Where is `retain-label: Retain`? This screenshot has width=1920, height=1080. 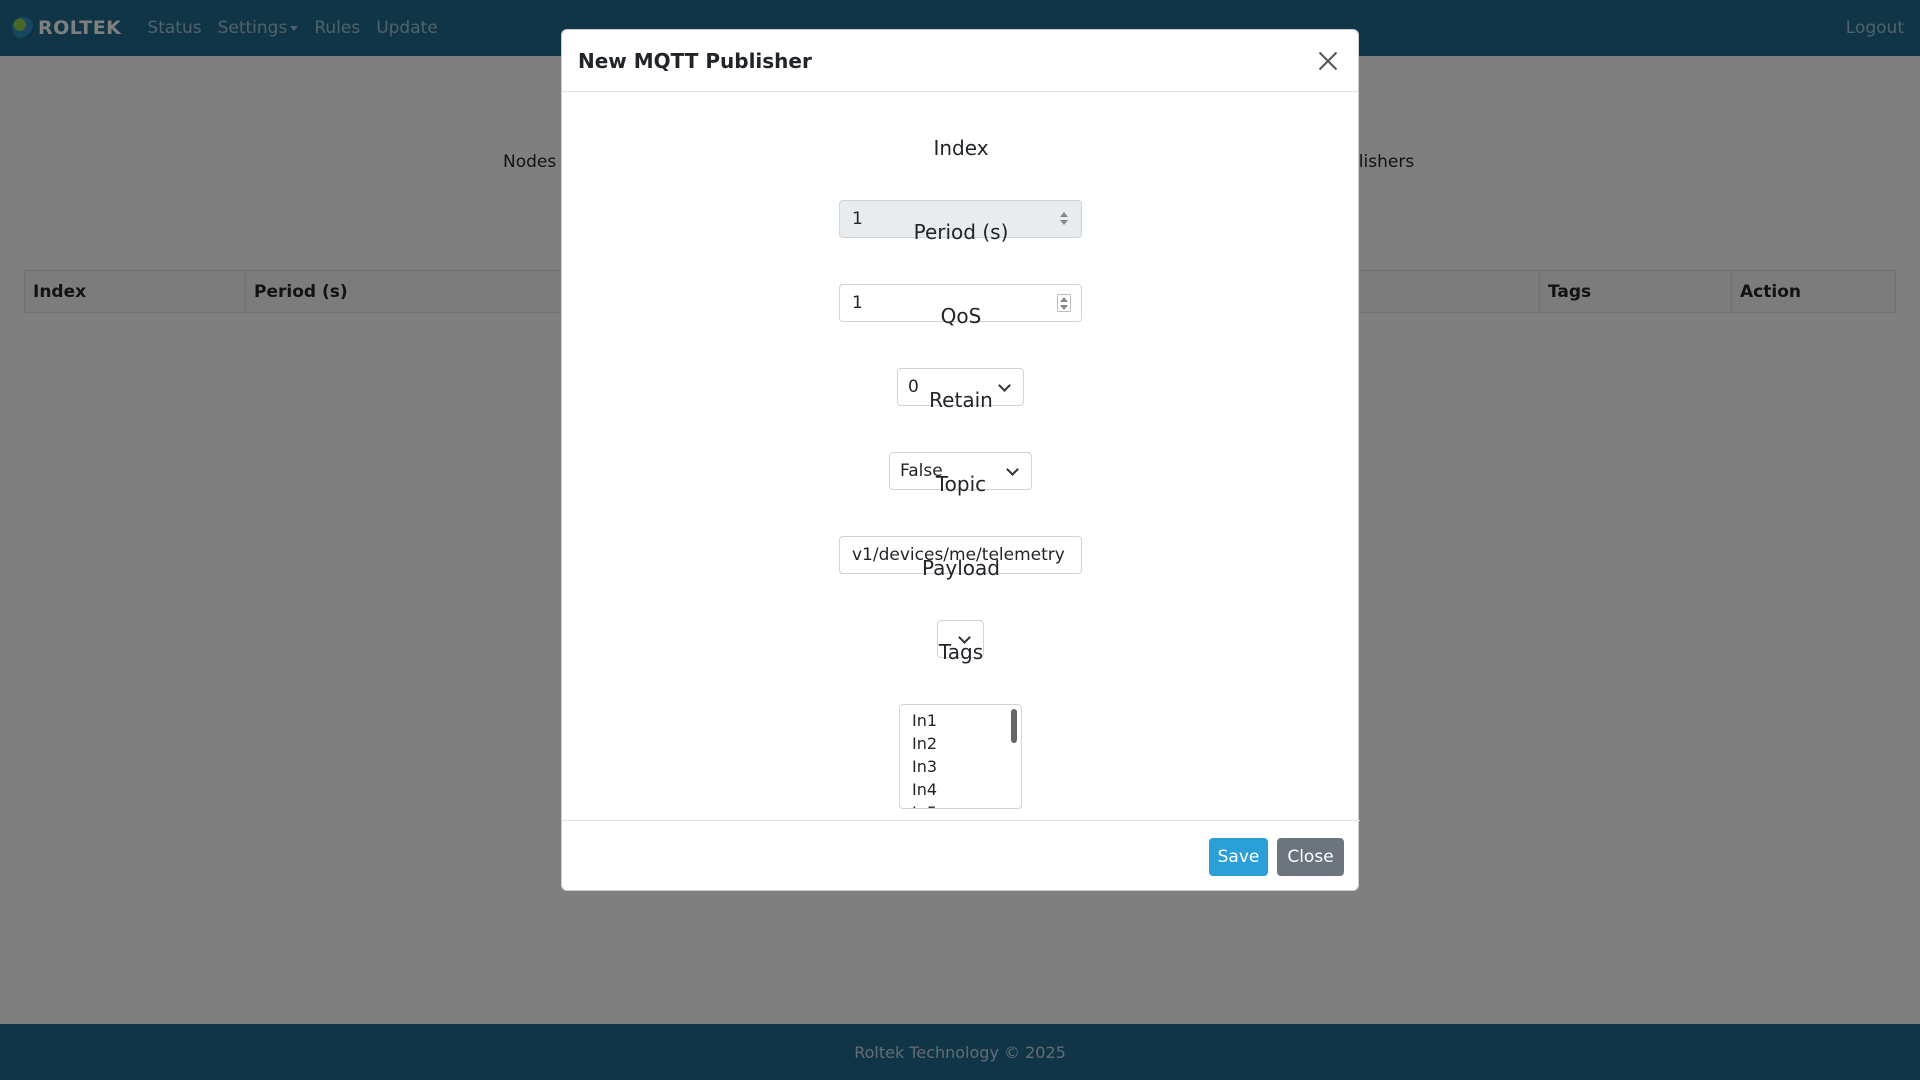
retain-label: Retain is located at coordinates (961, 400).